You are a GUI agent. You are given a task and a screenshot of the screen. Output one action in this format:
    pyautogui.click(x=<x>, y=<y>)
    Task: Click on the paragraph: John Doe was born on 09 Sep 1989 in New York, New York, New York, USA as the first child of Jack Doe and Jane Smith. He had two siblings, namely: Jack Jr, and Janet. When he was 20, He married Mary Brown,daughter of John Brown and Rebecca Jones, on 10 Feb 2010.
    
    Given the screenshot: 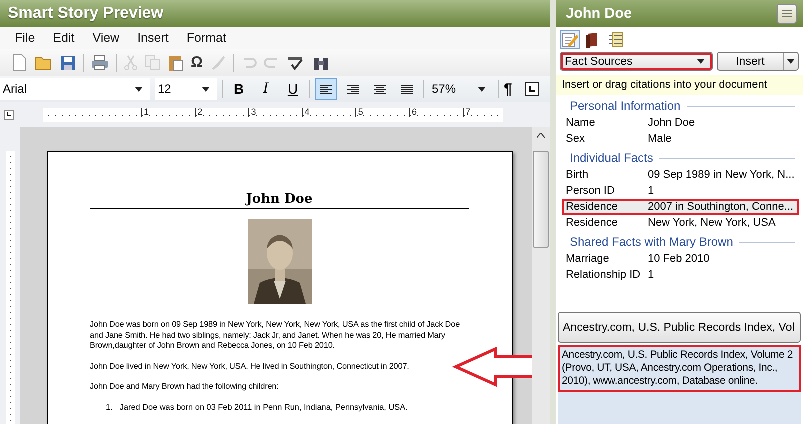 What is the action you would take?
    pyautogui.click(x=276, y=336)
    